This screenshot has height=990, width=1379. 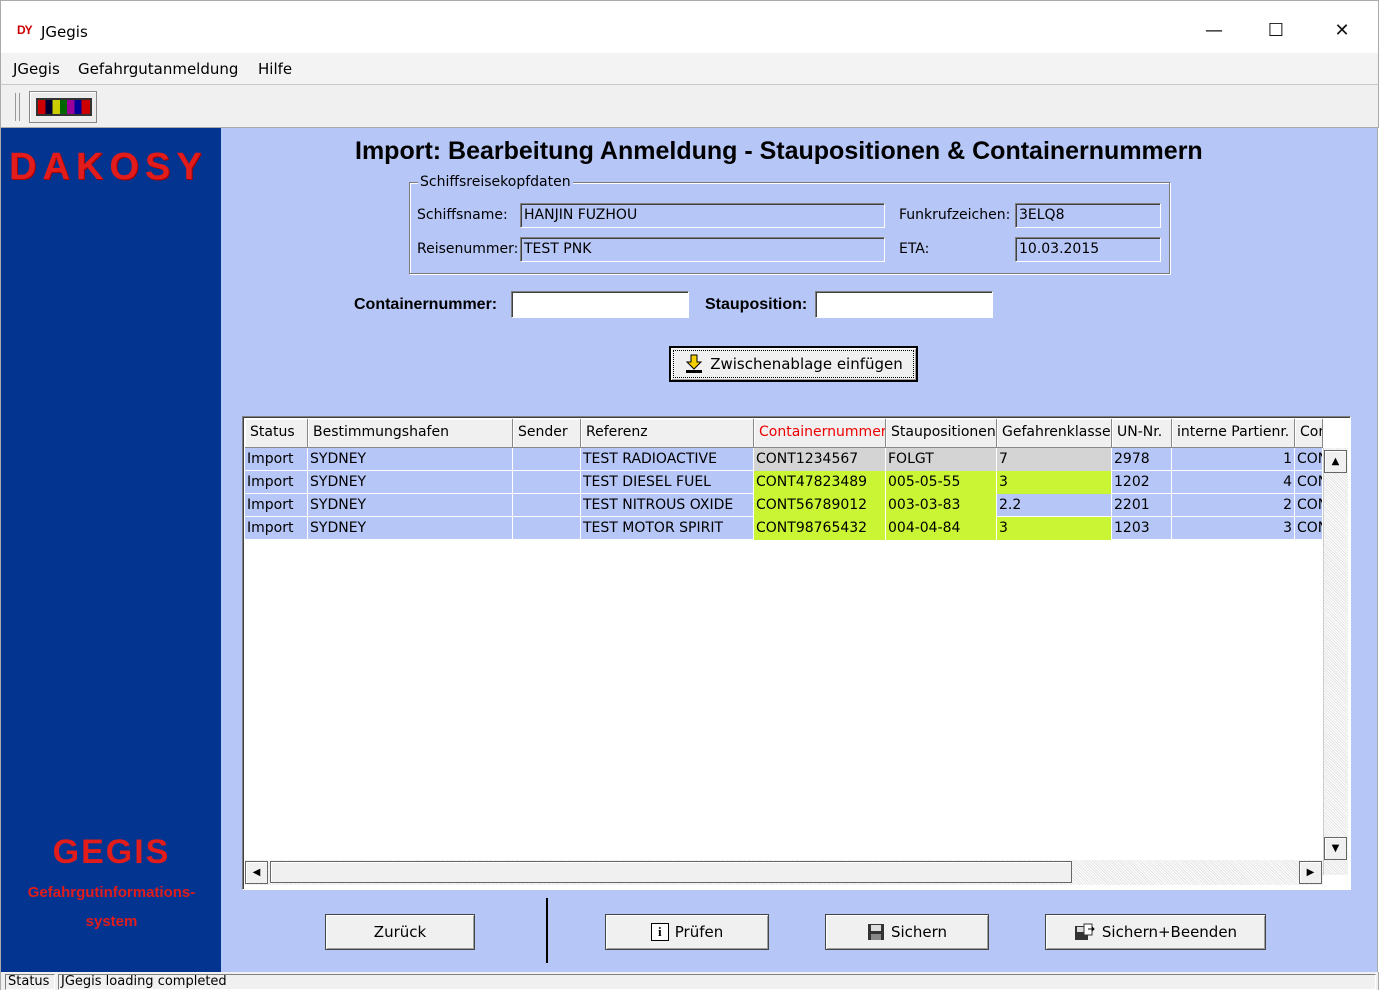 What do you see at coordinates (256, 872) in the screenshot?
I see `scroll-left-icon: ◀` at bounding box center [256, 872].